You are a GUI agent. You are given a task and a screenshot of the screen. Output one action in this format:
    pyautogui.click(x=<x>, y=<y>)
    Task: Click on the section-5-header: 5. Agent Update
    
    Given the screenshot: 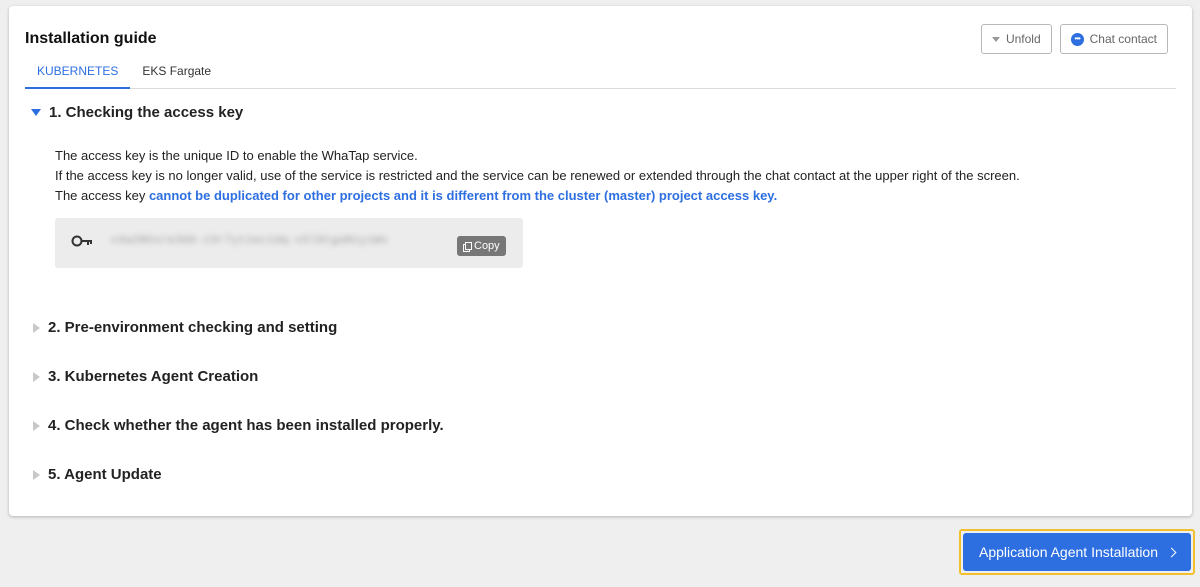 What is the action you would take?
    pyautogui.click(x=96, y=474)
    